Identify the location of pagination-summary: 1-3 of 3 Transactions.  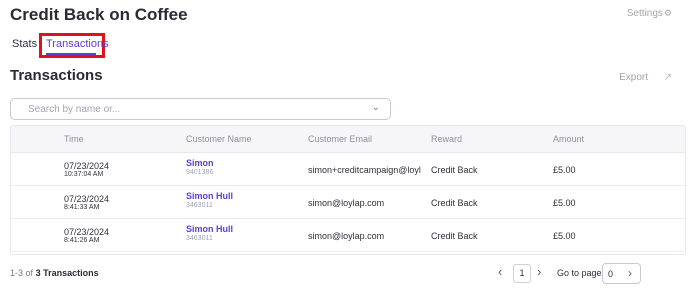
(54, 273).